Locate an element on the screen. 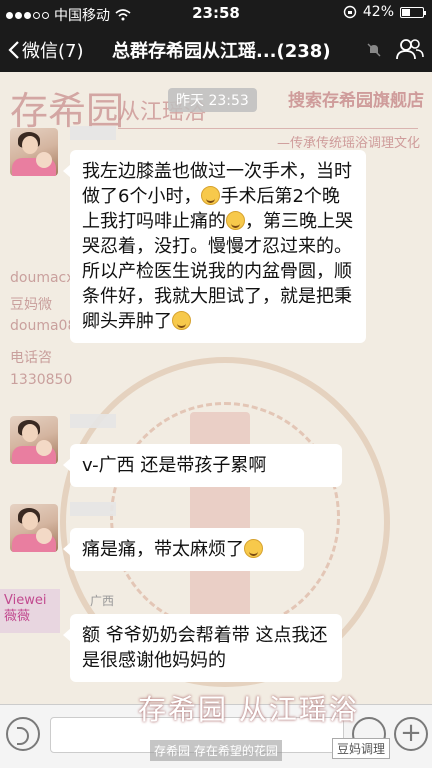  nav-bar: 微信(7) 总群存希园从江瑶...(238) is located at coordinates (216, 49).